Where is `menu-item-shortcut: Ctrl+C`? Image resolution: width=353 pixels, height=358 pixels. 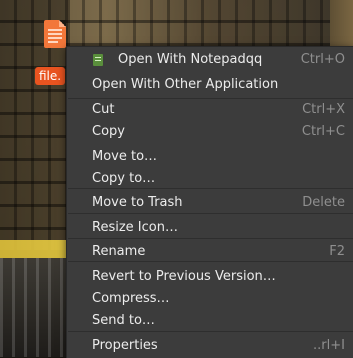 menu-item-shortcut: Ctrl+C is located at coordinates (323, 131).